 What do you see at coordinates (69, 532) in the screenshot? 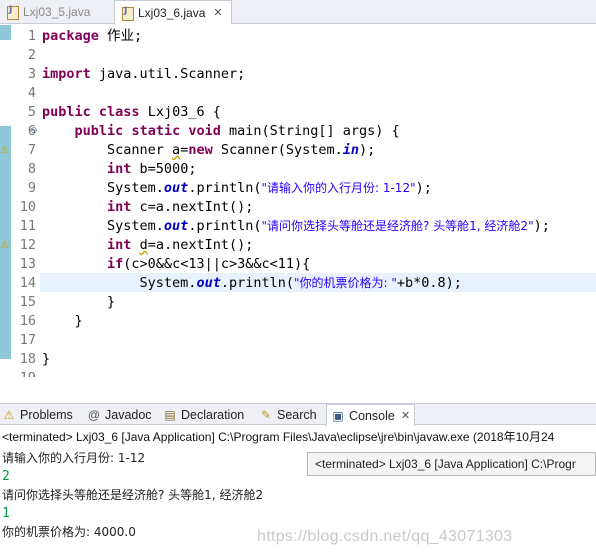
I see `console-output-line: 你的机票价格为: 4000.0` at bounding box center [69, 532].